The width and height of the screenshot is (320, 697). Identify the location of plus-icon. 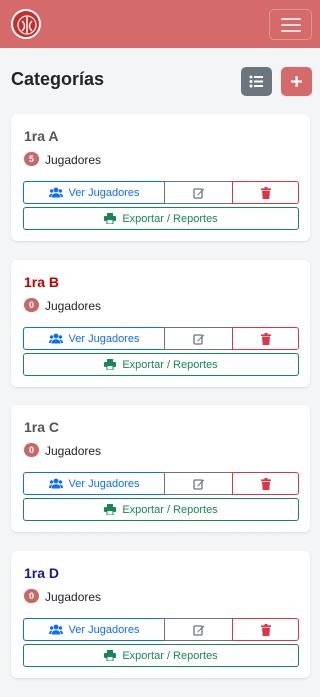
(296, 81).